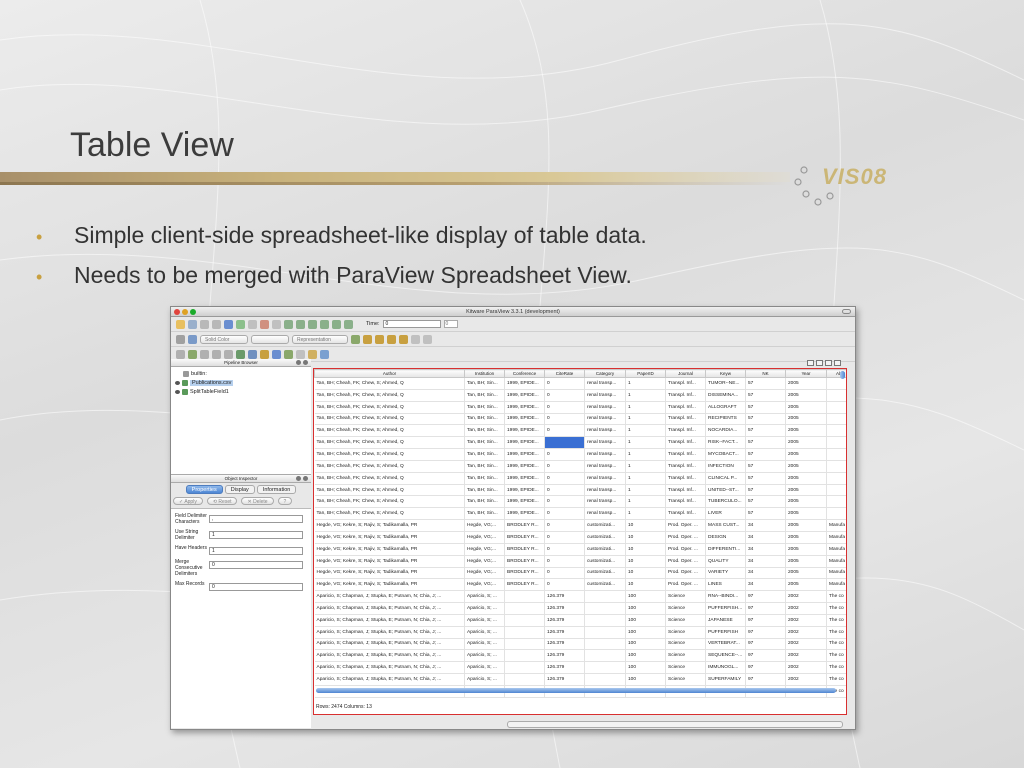 This screenshot has width=1024, height=768. I want to click on column-header: Category, so click(605, 373).